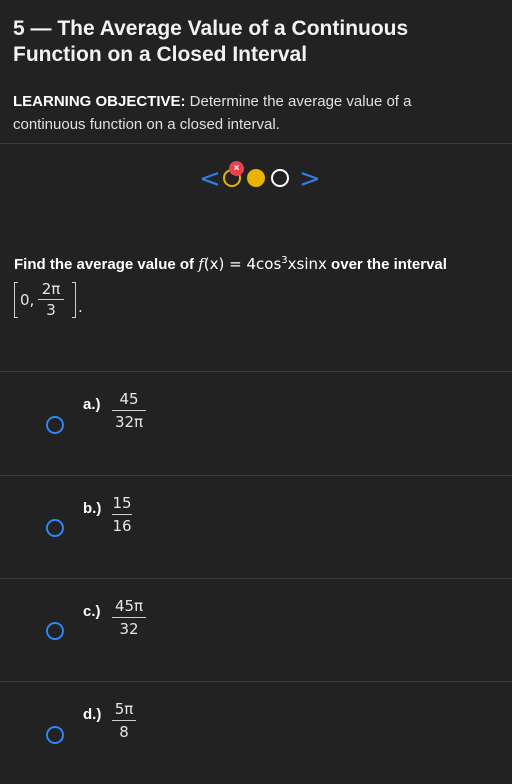 This screenshot has height=784, width=512. I want to click on incorrect-badge-icon: ×, so click(236, 168).